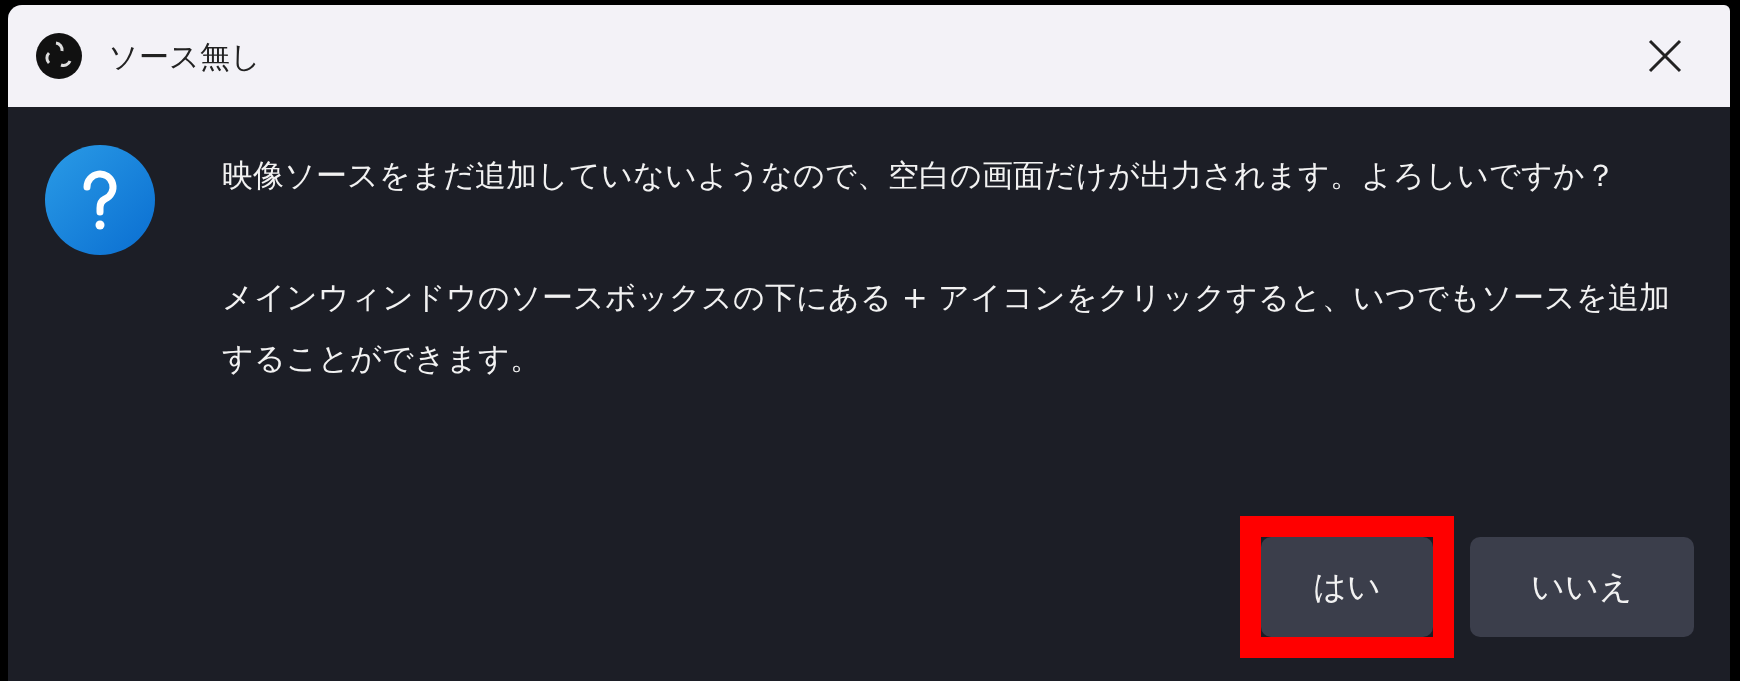 The width and height of the screenshot is (1740, 681). What do you see at coordinates (184, 56) in the screenshot?
I see `window-title: ソース無し` at bounding box center [184, 56].